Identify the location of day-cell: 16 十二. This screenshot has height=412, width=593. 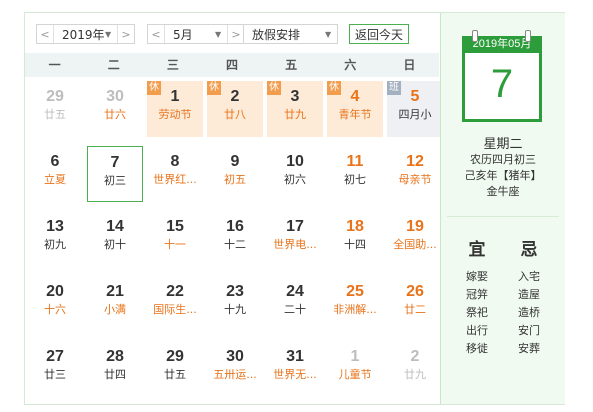
(235, 239).